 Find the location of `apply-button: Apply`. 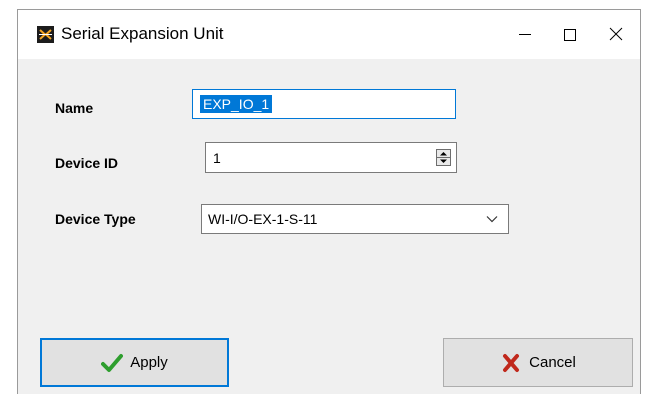

apply-button: Apply is located at coordinates (134, 362).